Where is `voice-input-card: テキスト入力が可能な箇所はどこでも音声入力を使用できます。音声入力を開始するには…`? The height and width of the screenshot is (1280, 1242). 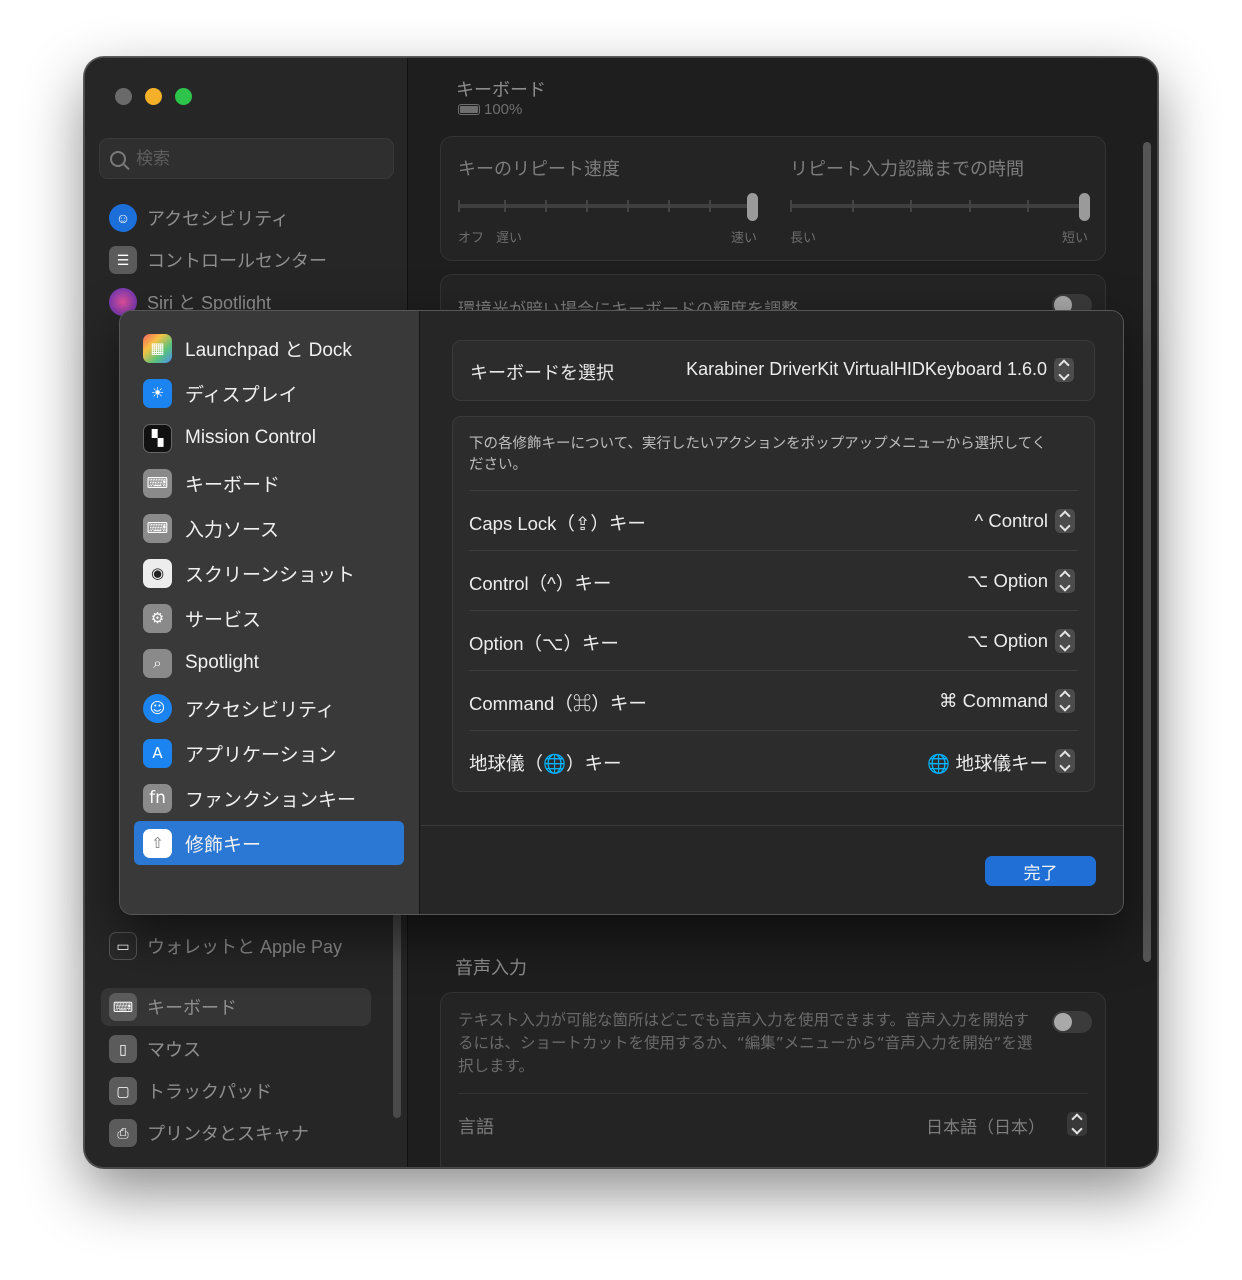 voice-input-card: テキスト入力が可能な箇所はどこでも音声入力を使用できます。音声入力を開始するには… is located at coordinates (773, 1079).